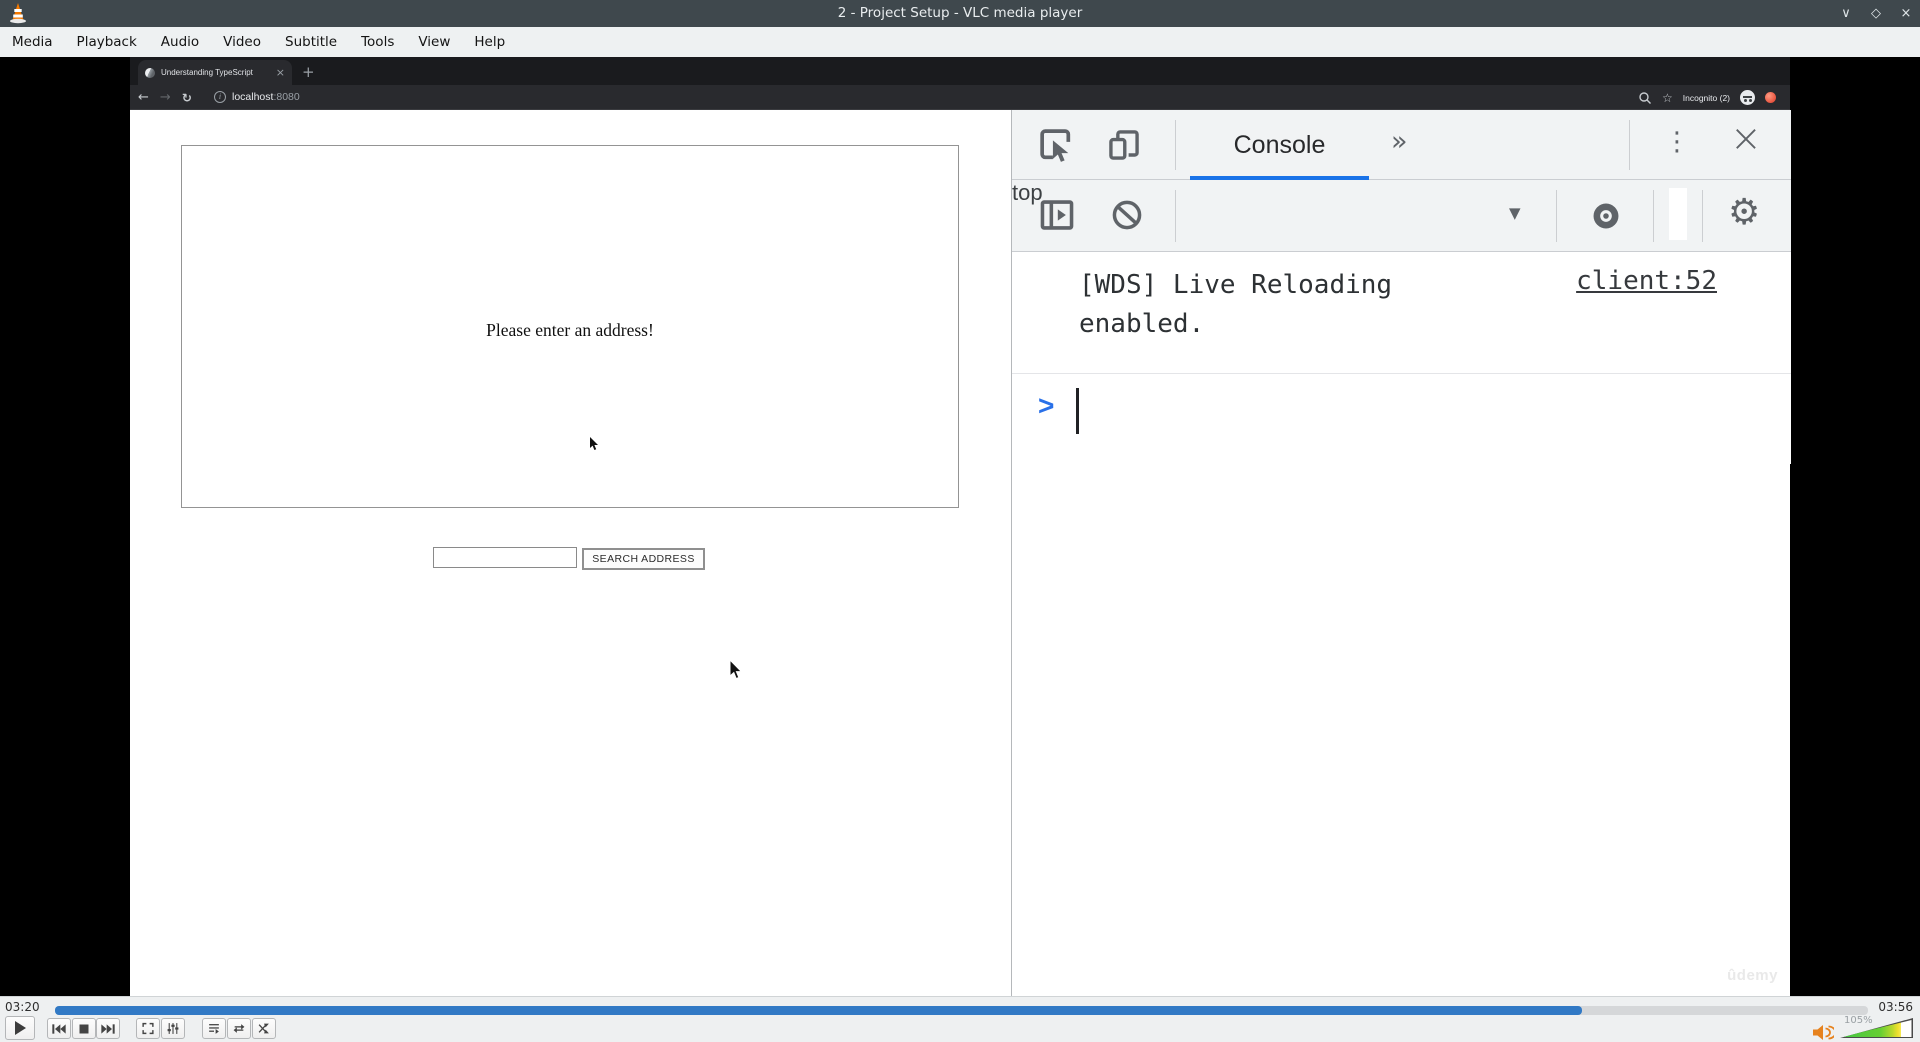 The height and width of the screenshot is (1042, 1920). Describe the element at coordinates (1646, 281) in the screenshot. I see `console-source-link: client:52` at that location.